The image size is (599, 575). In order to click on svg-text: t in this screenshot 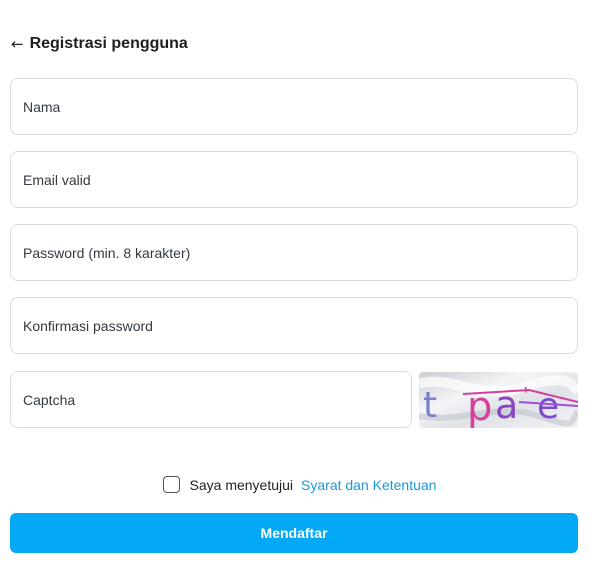, I will do `click(430, 405)`.